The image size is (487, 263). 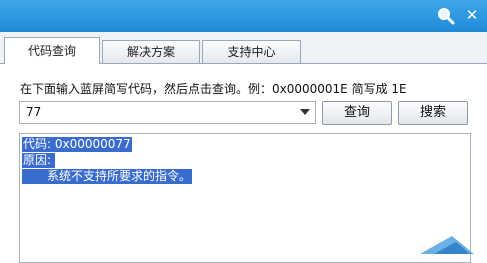 What do you see at coordinates (38, 160) in the screenshot?
I see `result-reason-label: 原因:` at bounding box center [38, 160].